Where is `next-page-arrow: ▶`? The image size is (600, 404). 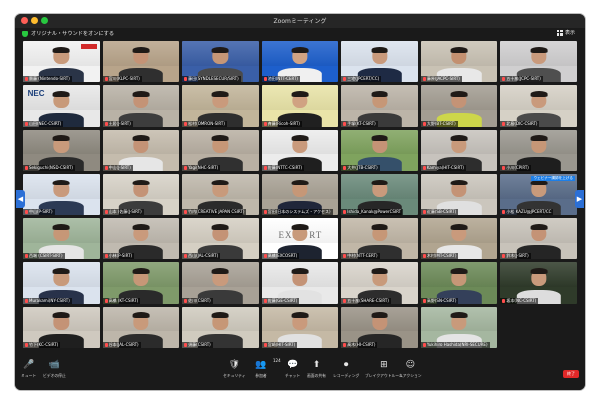 next-page-arrow: ▶ is located at coordinates (579, 199).